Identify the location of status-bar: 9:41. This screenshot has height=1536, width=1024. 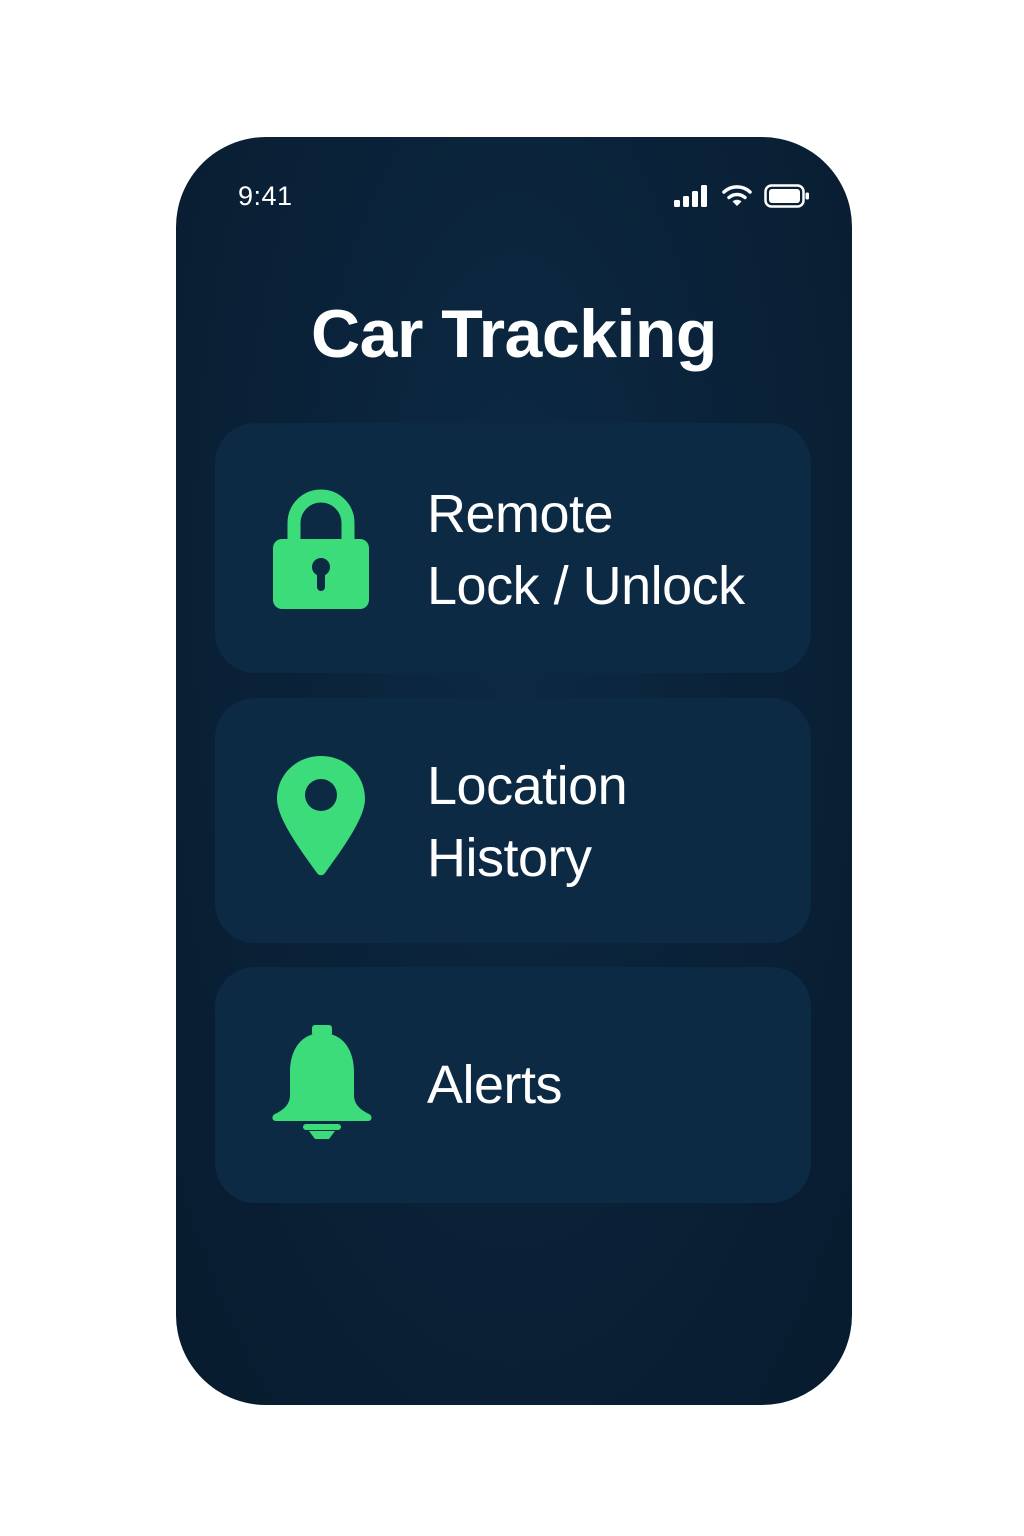
(514, 197).